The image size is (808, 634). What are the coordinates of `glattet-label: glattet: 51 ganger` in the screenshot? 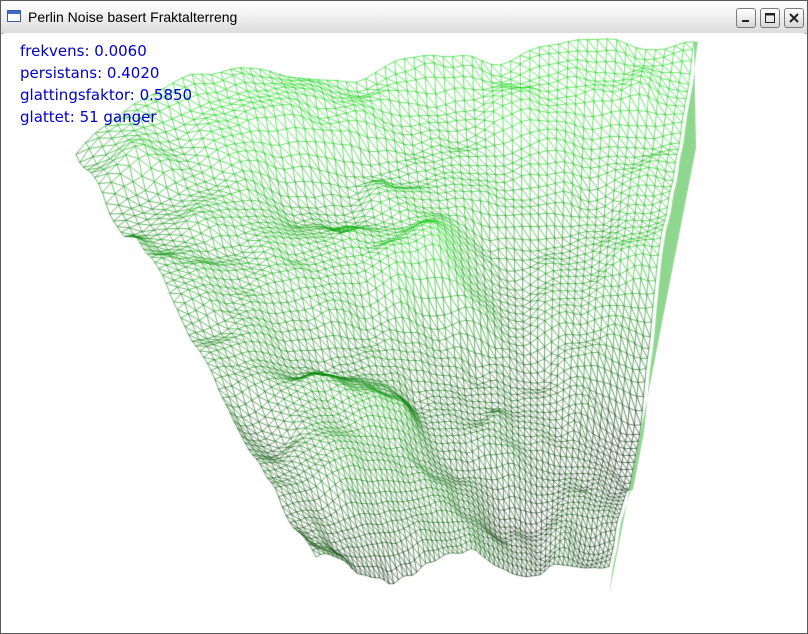 It's located at (88, 117).